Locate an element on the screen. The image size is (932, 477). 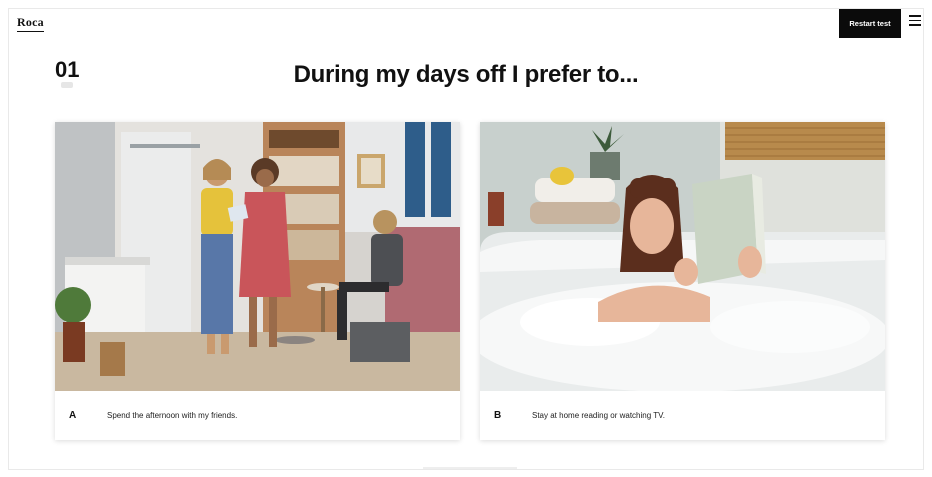
answer-a-letter: A is located at coordinates (73, 415).